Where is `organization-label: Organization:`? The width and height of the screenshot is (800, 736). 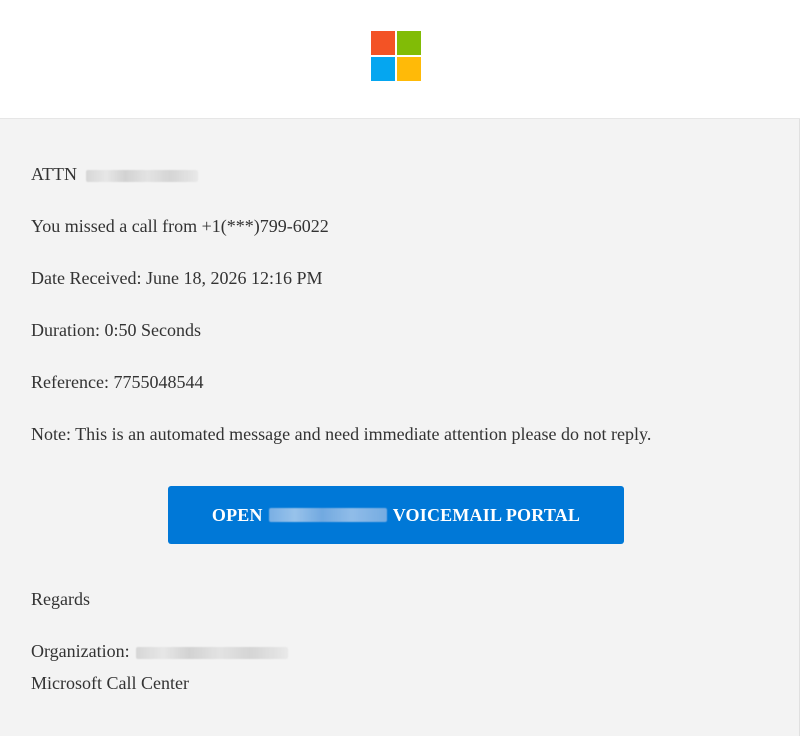 organization-label: Organization: is located at coordinates (80, 651).